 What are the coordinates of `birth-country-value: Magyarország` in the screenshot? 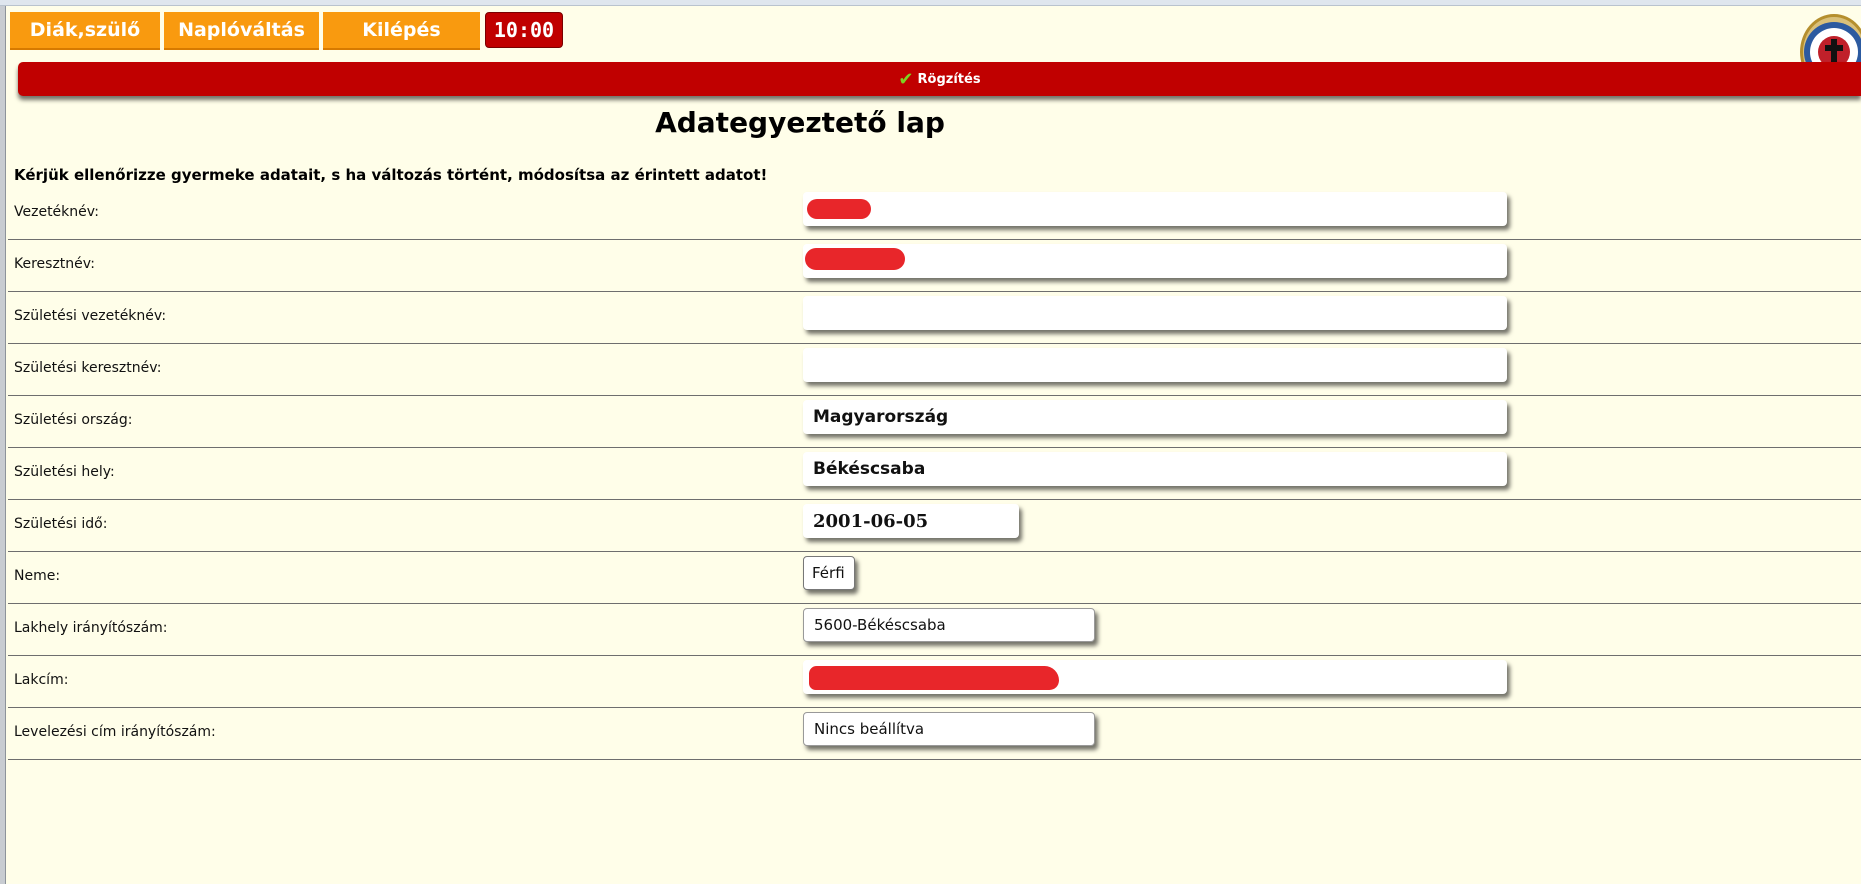 It's located at (881, 417).